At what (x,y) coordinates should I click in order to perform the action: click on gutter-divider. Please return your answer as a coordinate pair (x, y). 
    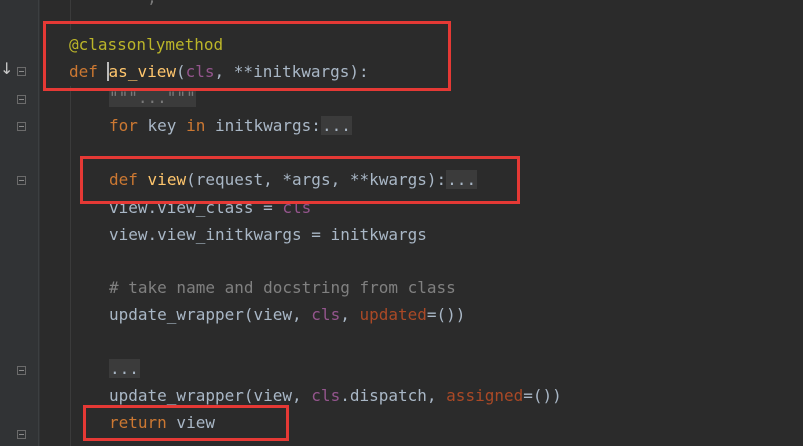
    Looking at the image, I should click on (38, 223).